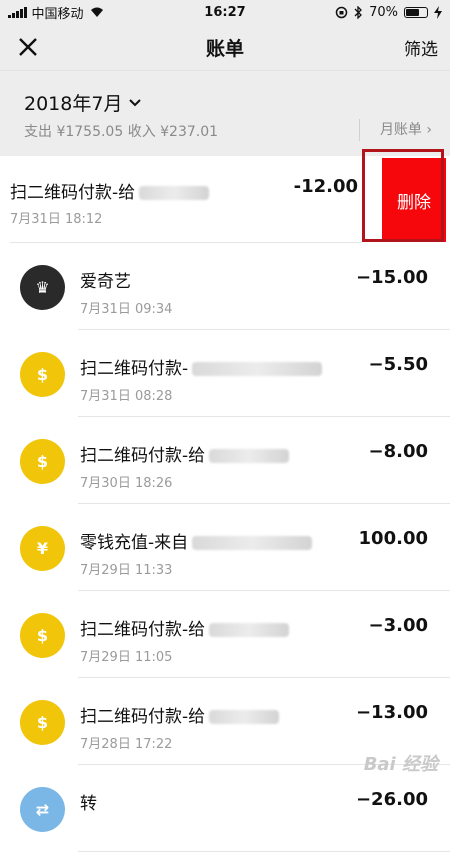  What do you see at coordinates (225, 196) in the screenshot?
I see `swiped-transaction-row: 扫二维码付款-给 7月31日 18:12 -12.00 删除` at bounding box center [225, 196].